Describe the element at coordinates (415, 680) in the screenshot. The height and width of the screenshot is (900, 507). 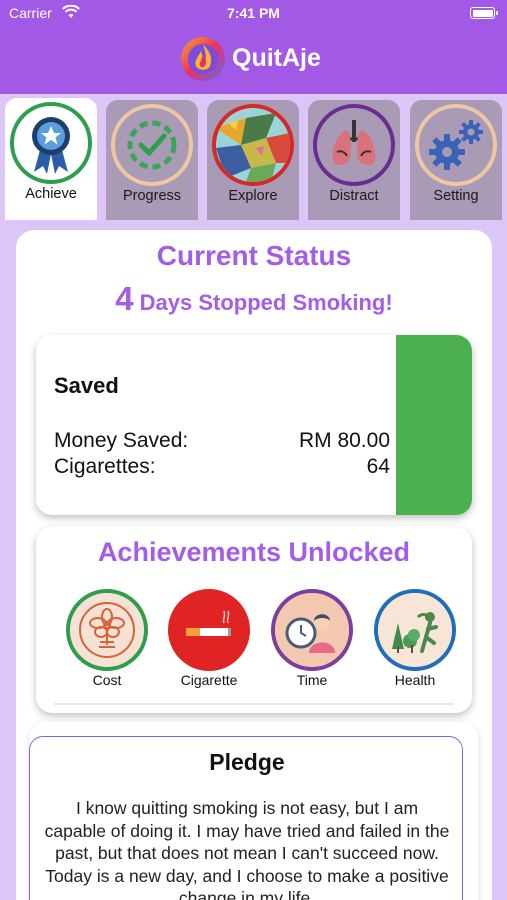
I see `achievement-health-label: Health` at that location.